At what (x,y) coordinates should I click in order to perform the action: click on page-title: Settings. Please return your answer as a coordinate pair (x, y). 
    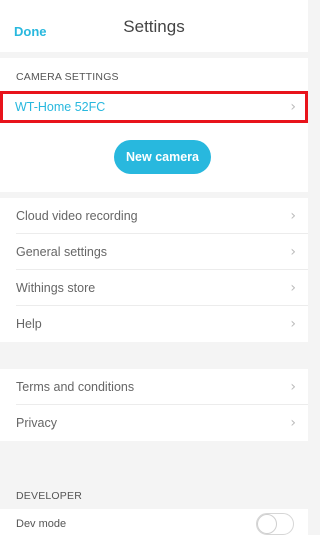
    Looking at the image, I should click on (154, 26).